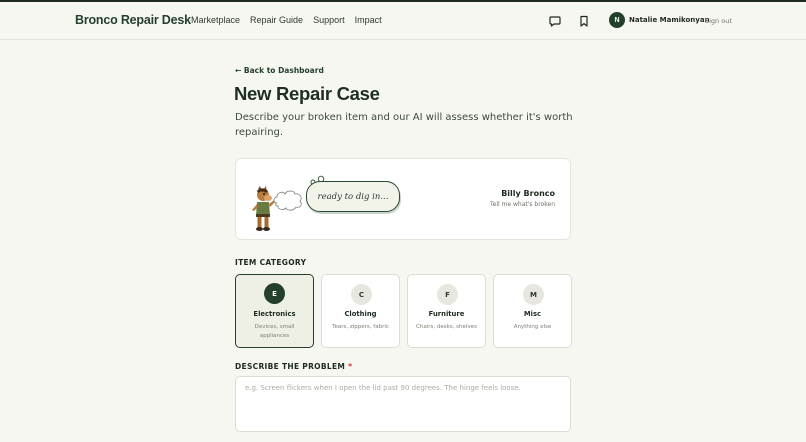 The width and height of the screenshot is (806, 442). Describe the element at coordinates (533, 294) in the screenshot. I see `category-badge: M` at that location.